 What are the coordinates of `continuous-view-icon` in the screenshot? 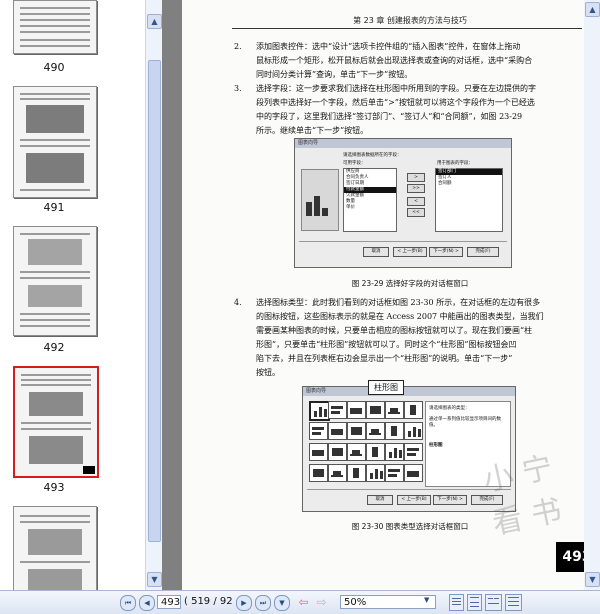 It's located at (474, 602).